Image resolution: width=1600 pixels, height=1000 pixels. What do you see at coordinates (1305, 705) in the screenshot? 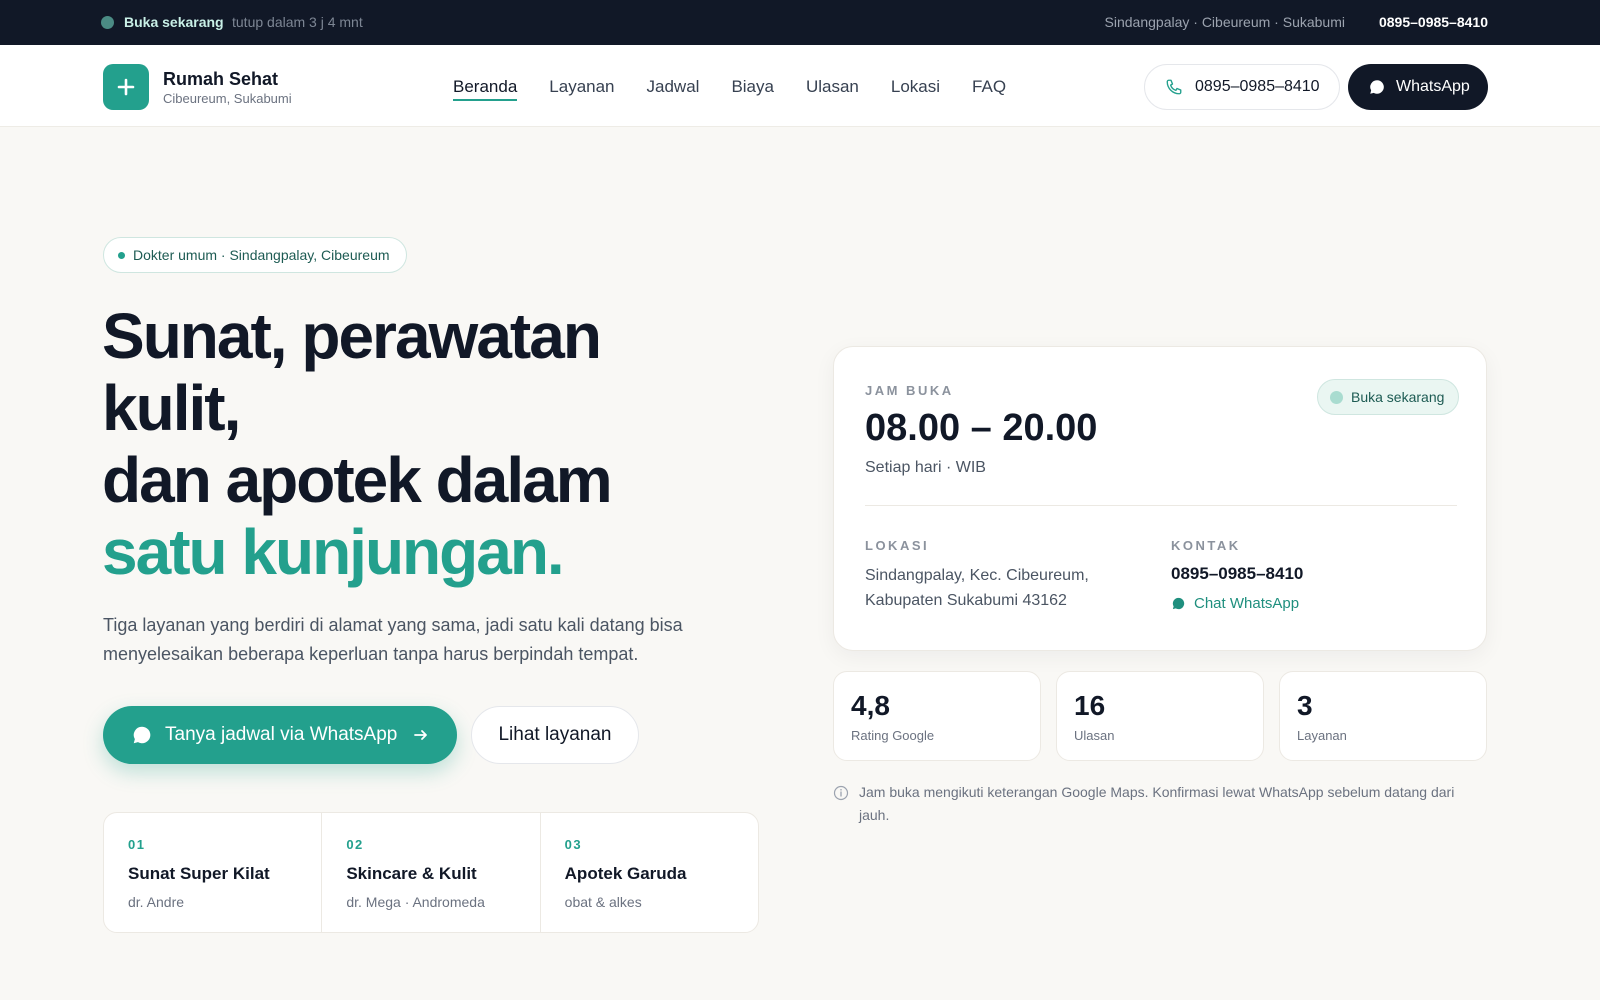
I see `stat-value: 3` at bounding box center [1305, 705].